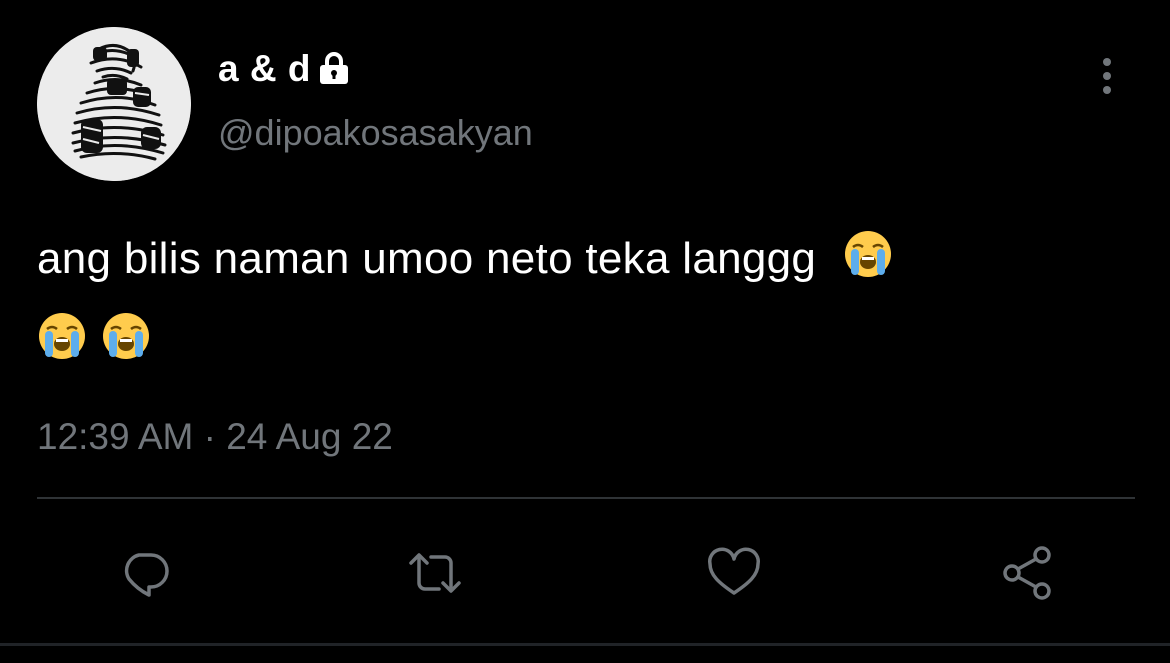 The width and height of the screenshot is (1170, 663). I want to click on heart-icon, so click(734, 571).